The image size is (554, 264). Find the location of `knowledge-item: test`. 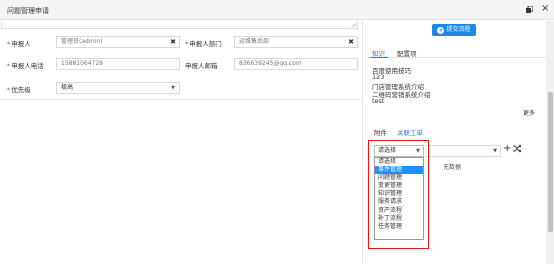

knowledge-item: test is located at coordinates (378, 101).